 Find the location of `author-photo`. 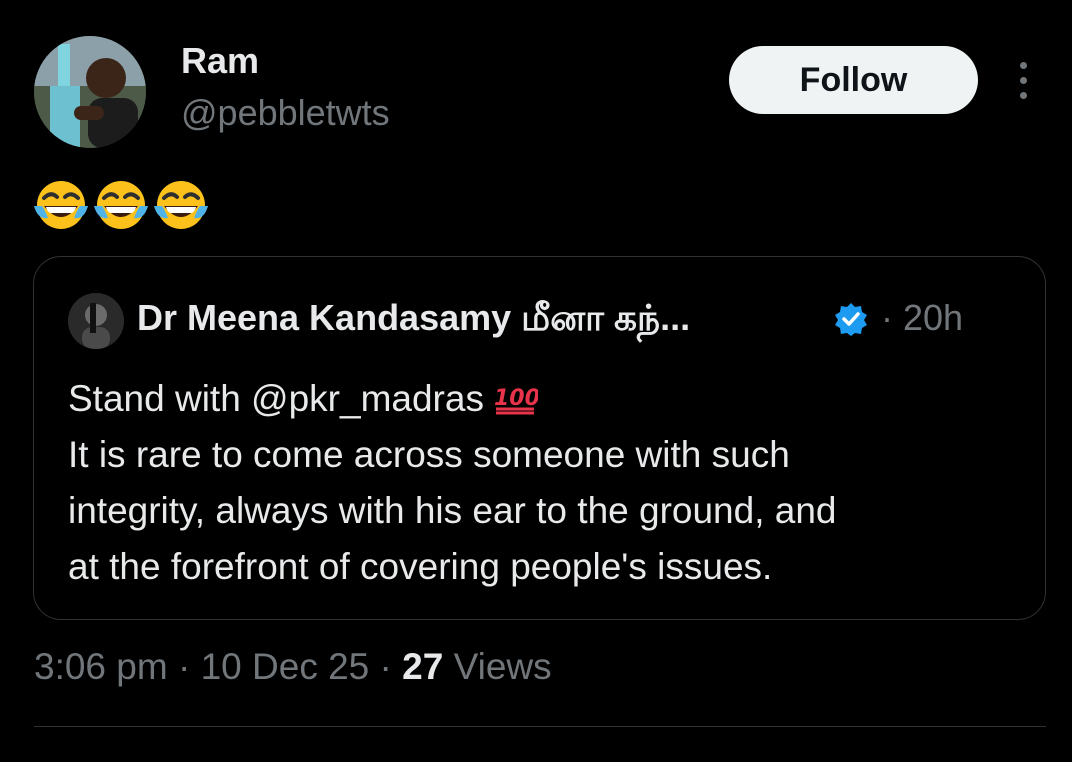

author-photo is located at coordinates (90, 92).